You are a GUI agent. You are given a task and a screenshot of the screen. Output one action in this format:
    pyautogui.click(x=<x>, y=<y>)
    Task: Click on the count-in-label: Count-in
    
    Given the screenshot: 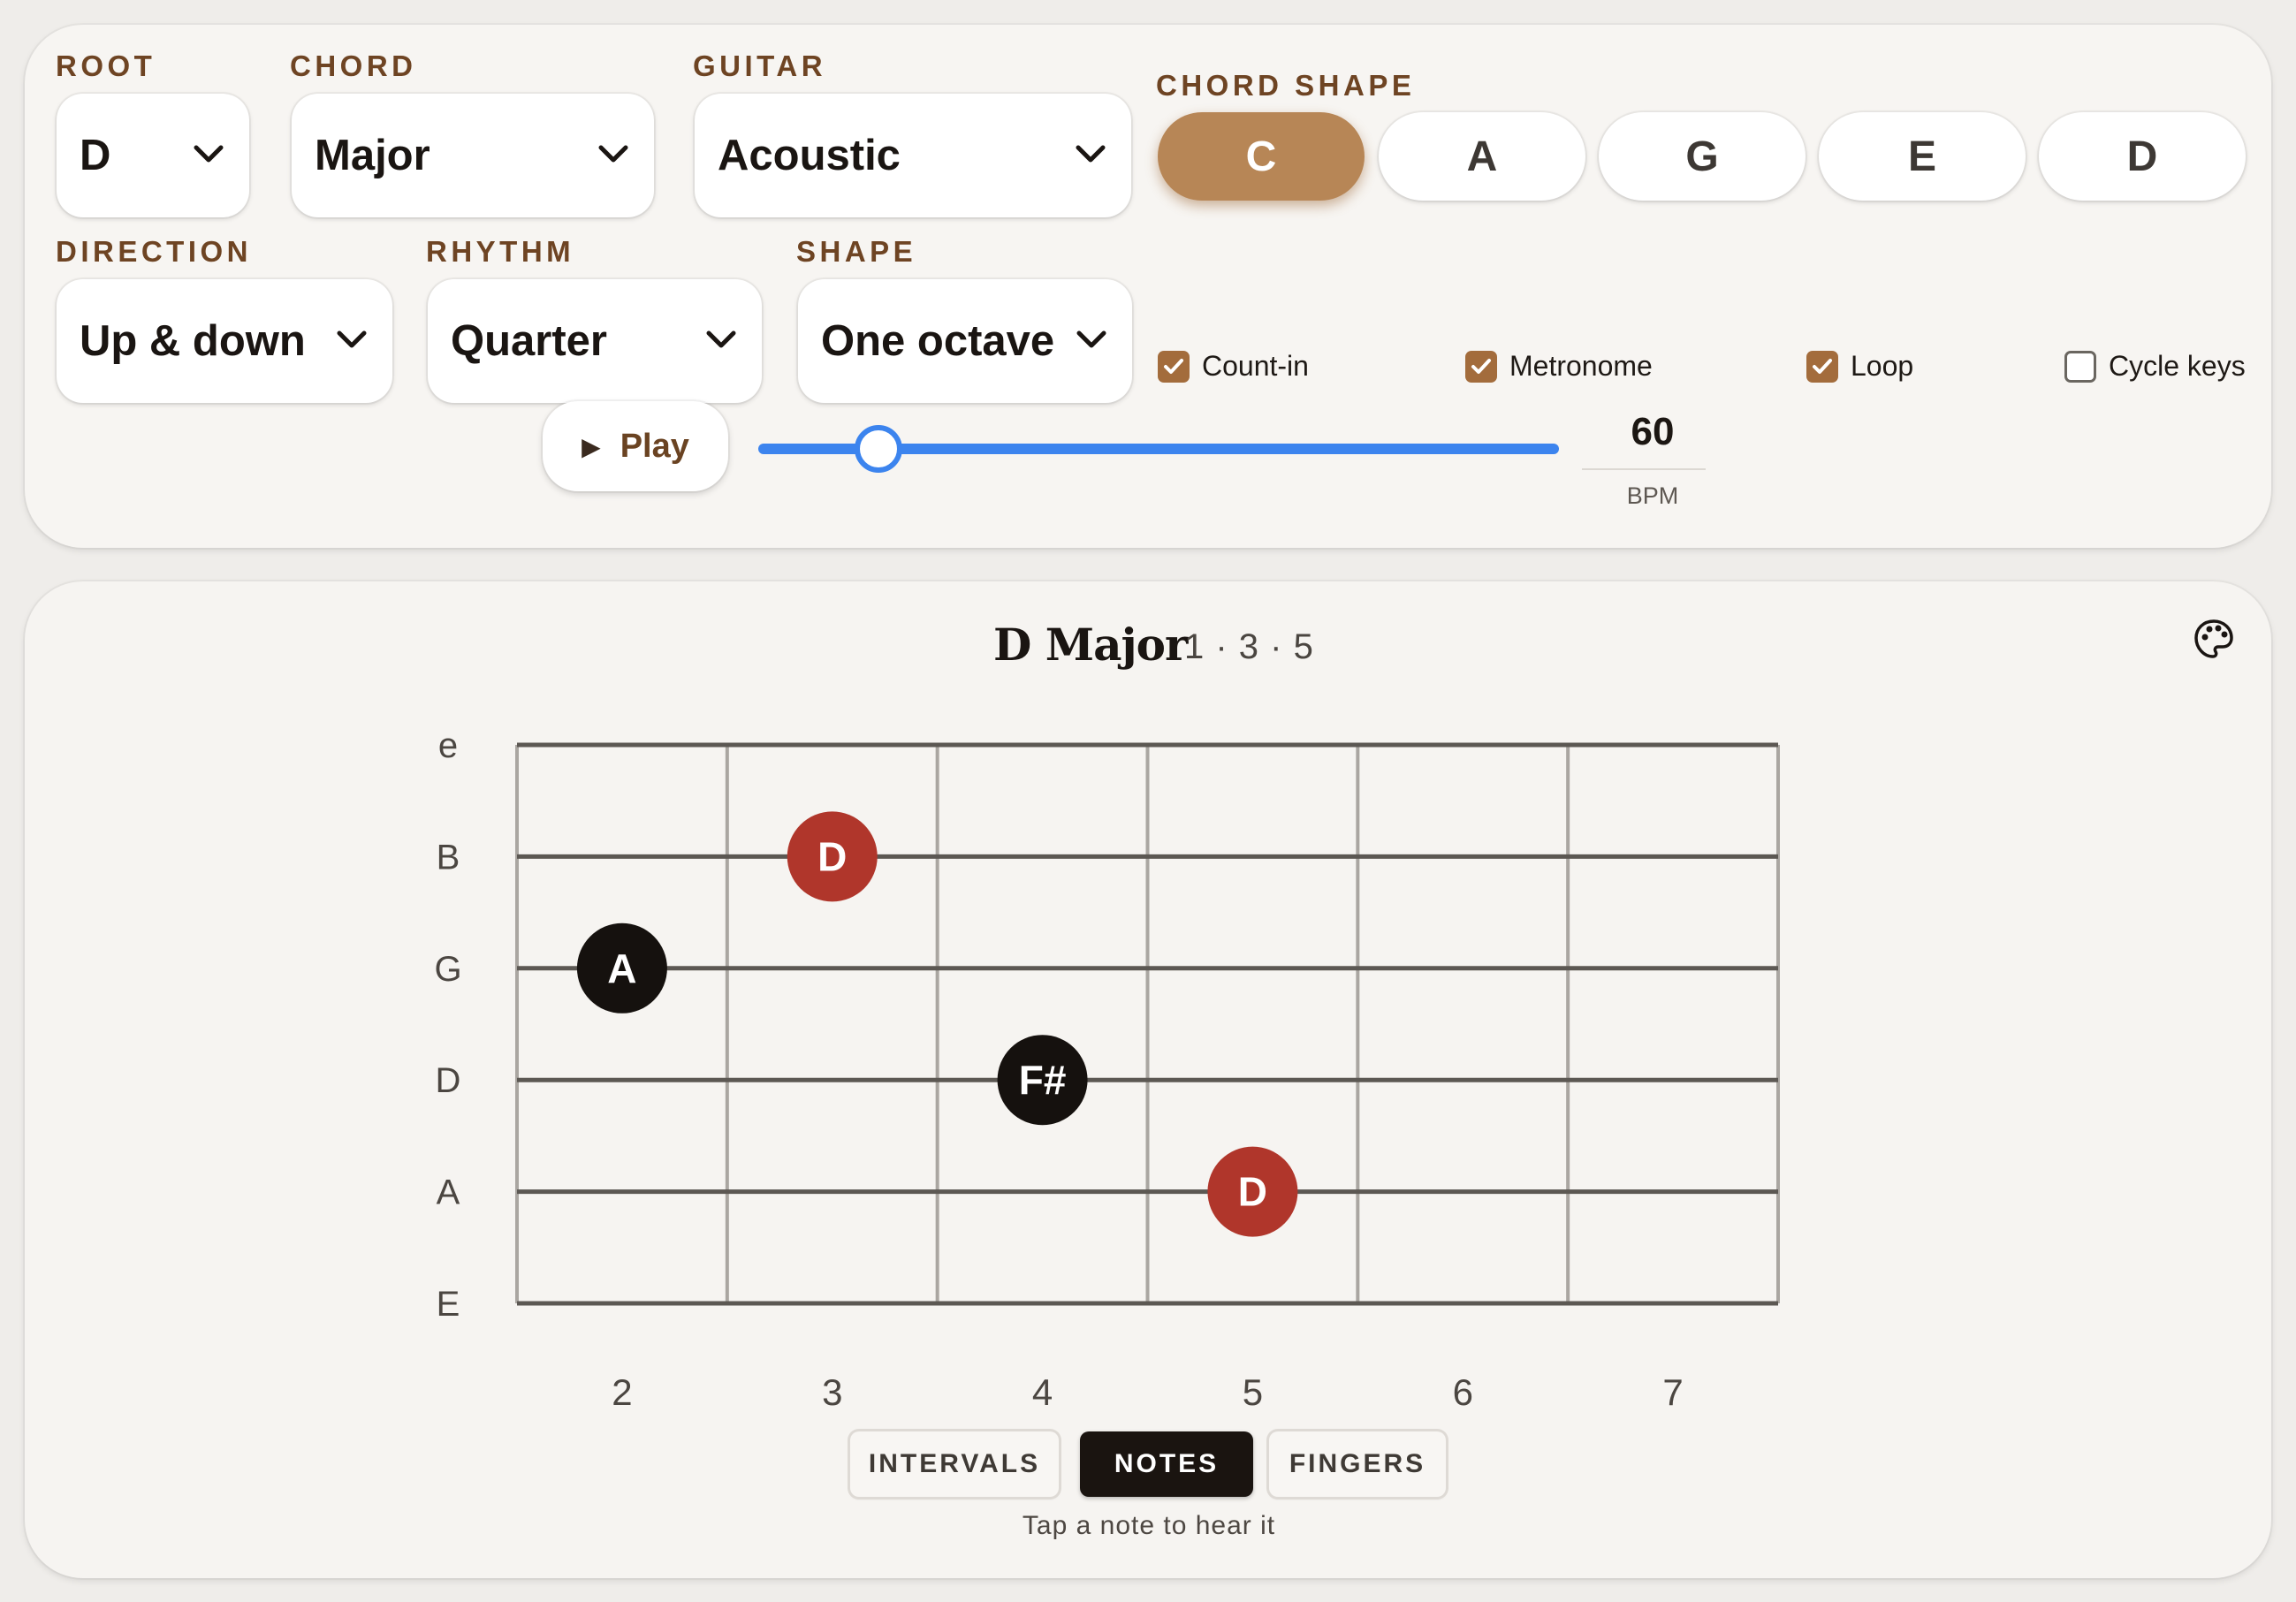 What is the action you would take?
    pyautogui.click(x=1255, y=366)
    